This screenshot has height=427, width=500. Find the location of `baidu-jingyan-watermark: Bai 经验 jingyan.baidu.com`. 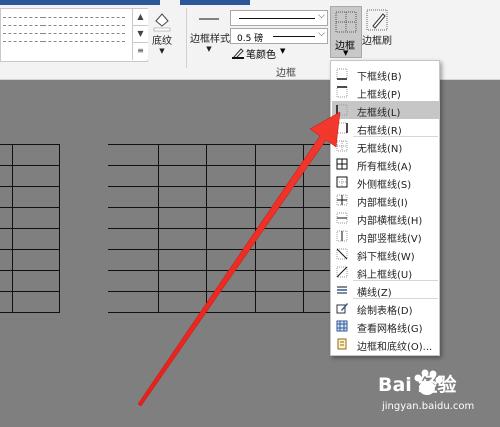

baidu-jingyan-watermark: Bai 经验 jingyan.baidu.com is located at coordinates (432, 395).